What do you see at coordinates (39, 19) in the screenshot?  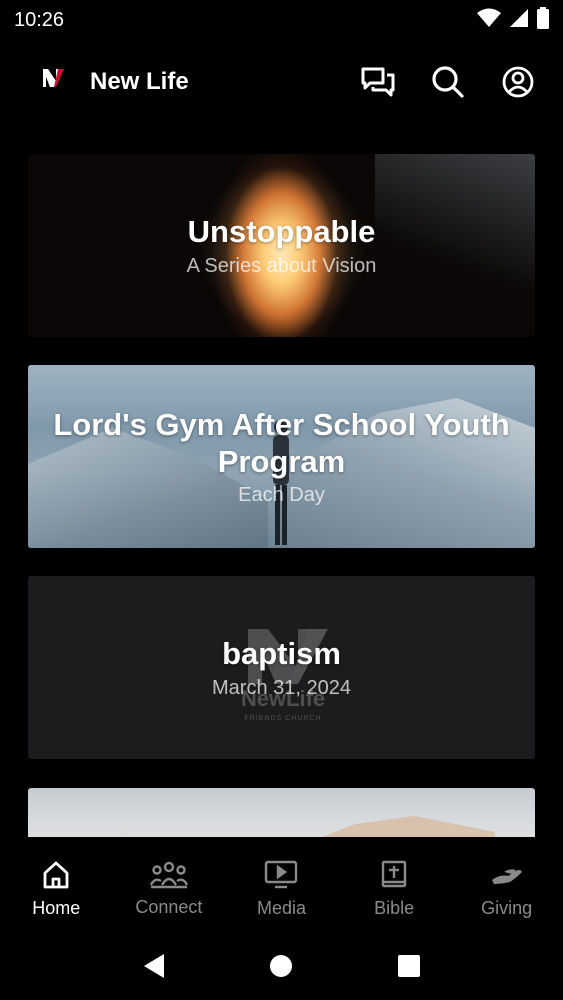 I see `status-time: 10:26` at bounding box center [39, 19].